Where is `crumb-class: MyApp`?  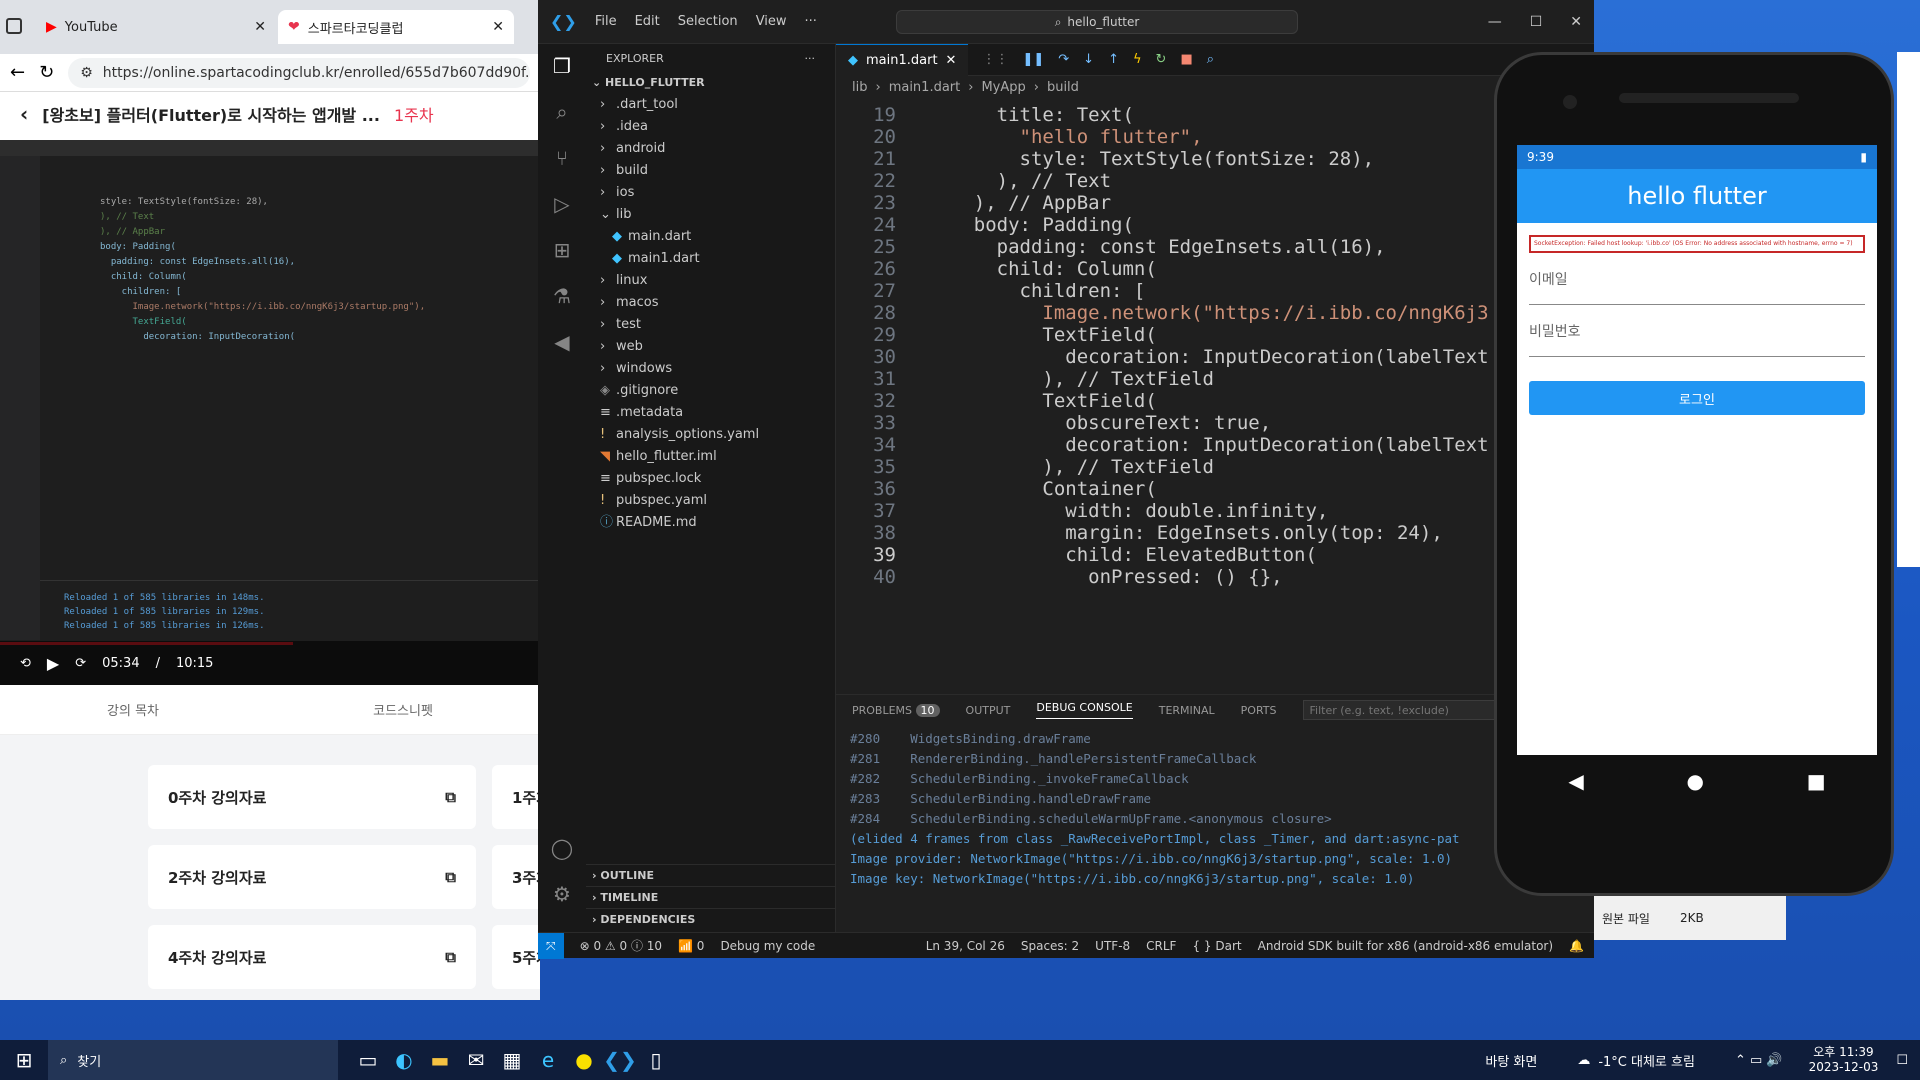
crumb-class: MyApp is located at coordinates (1003, 87).